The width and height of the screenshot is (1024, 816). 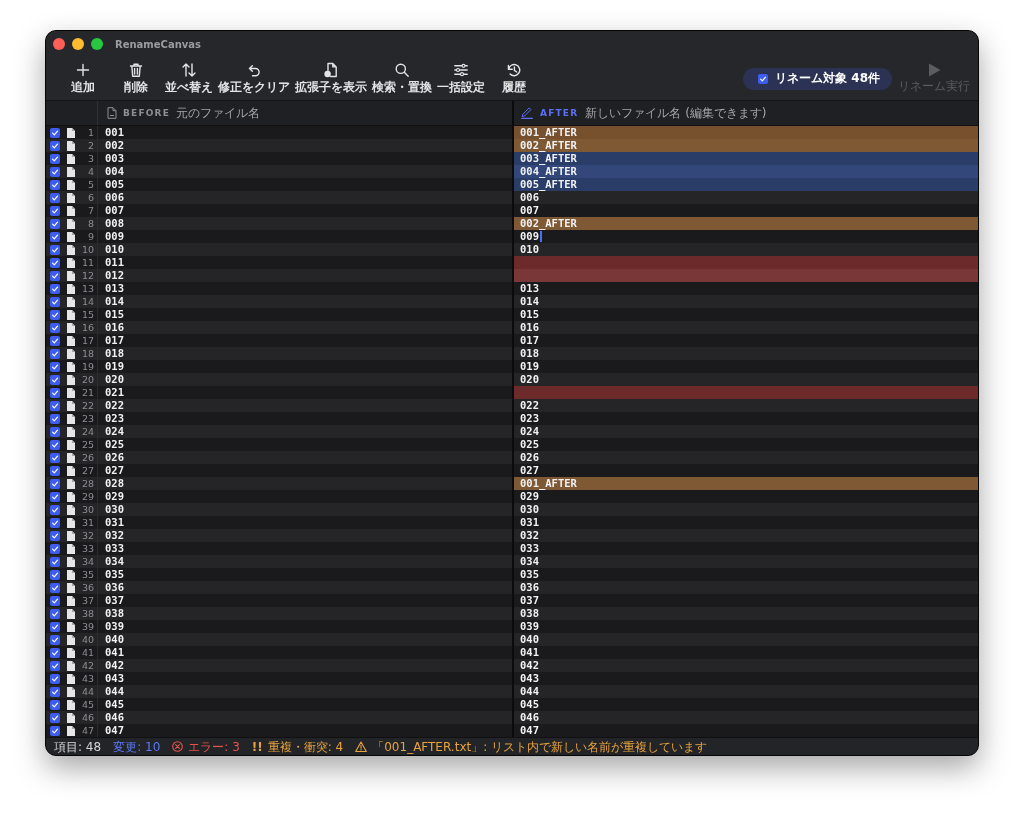 What do you see at coordinates (279, 418) in the screenshot?
I see `file-row: 23 023` at bounding box center [279, 418].